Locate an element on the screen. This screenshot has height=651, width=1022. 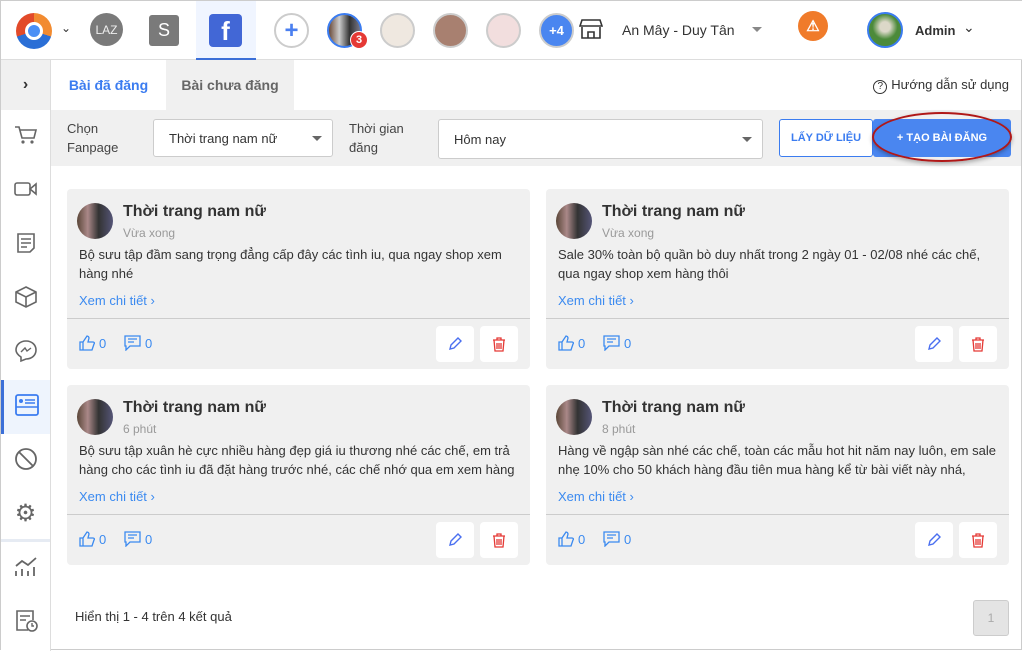
store-name: An Mây - Duy Tân is located at coordinates (678, 30).